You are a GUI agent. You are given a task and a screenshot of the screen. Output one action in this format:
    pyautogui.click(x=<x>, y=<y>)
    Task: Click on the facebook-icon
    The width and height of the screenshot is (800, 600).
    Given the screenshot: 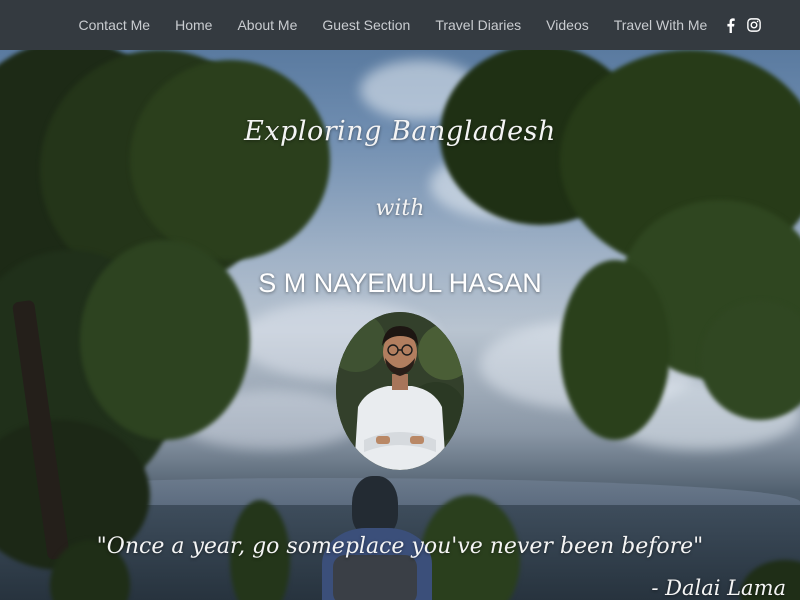 What is the action you would take?
    pyautogui.click(x=730, y=25)
    